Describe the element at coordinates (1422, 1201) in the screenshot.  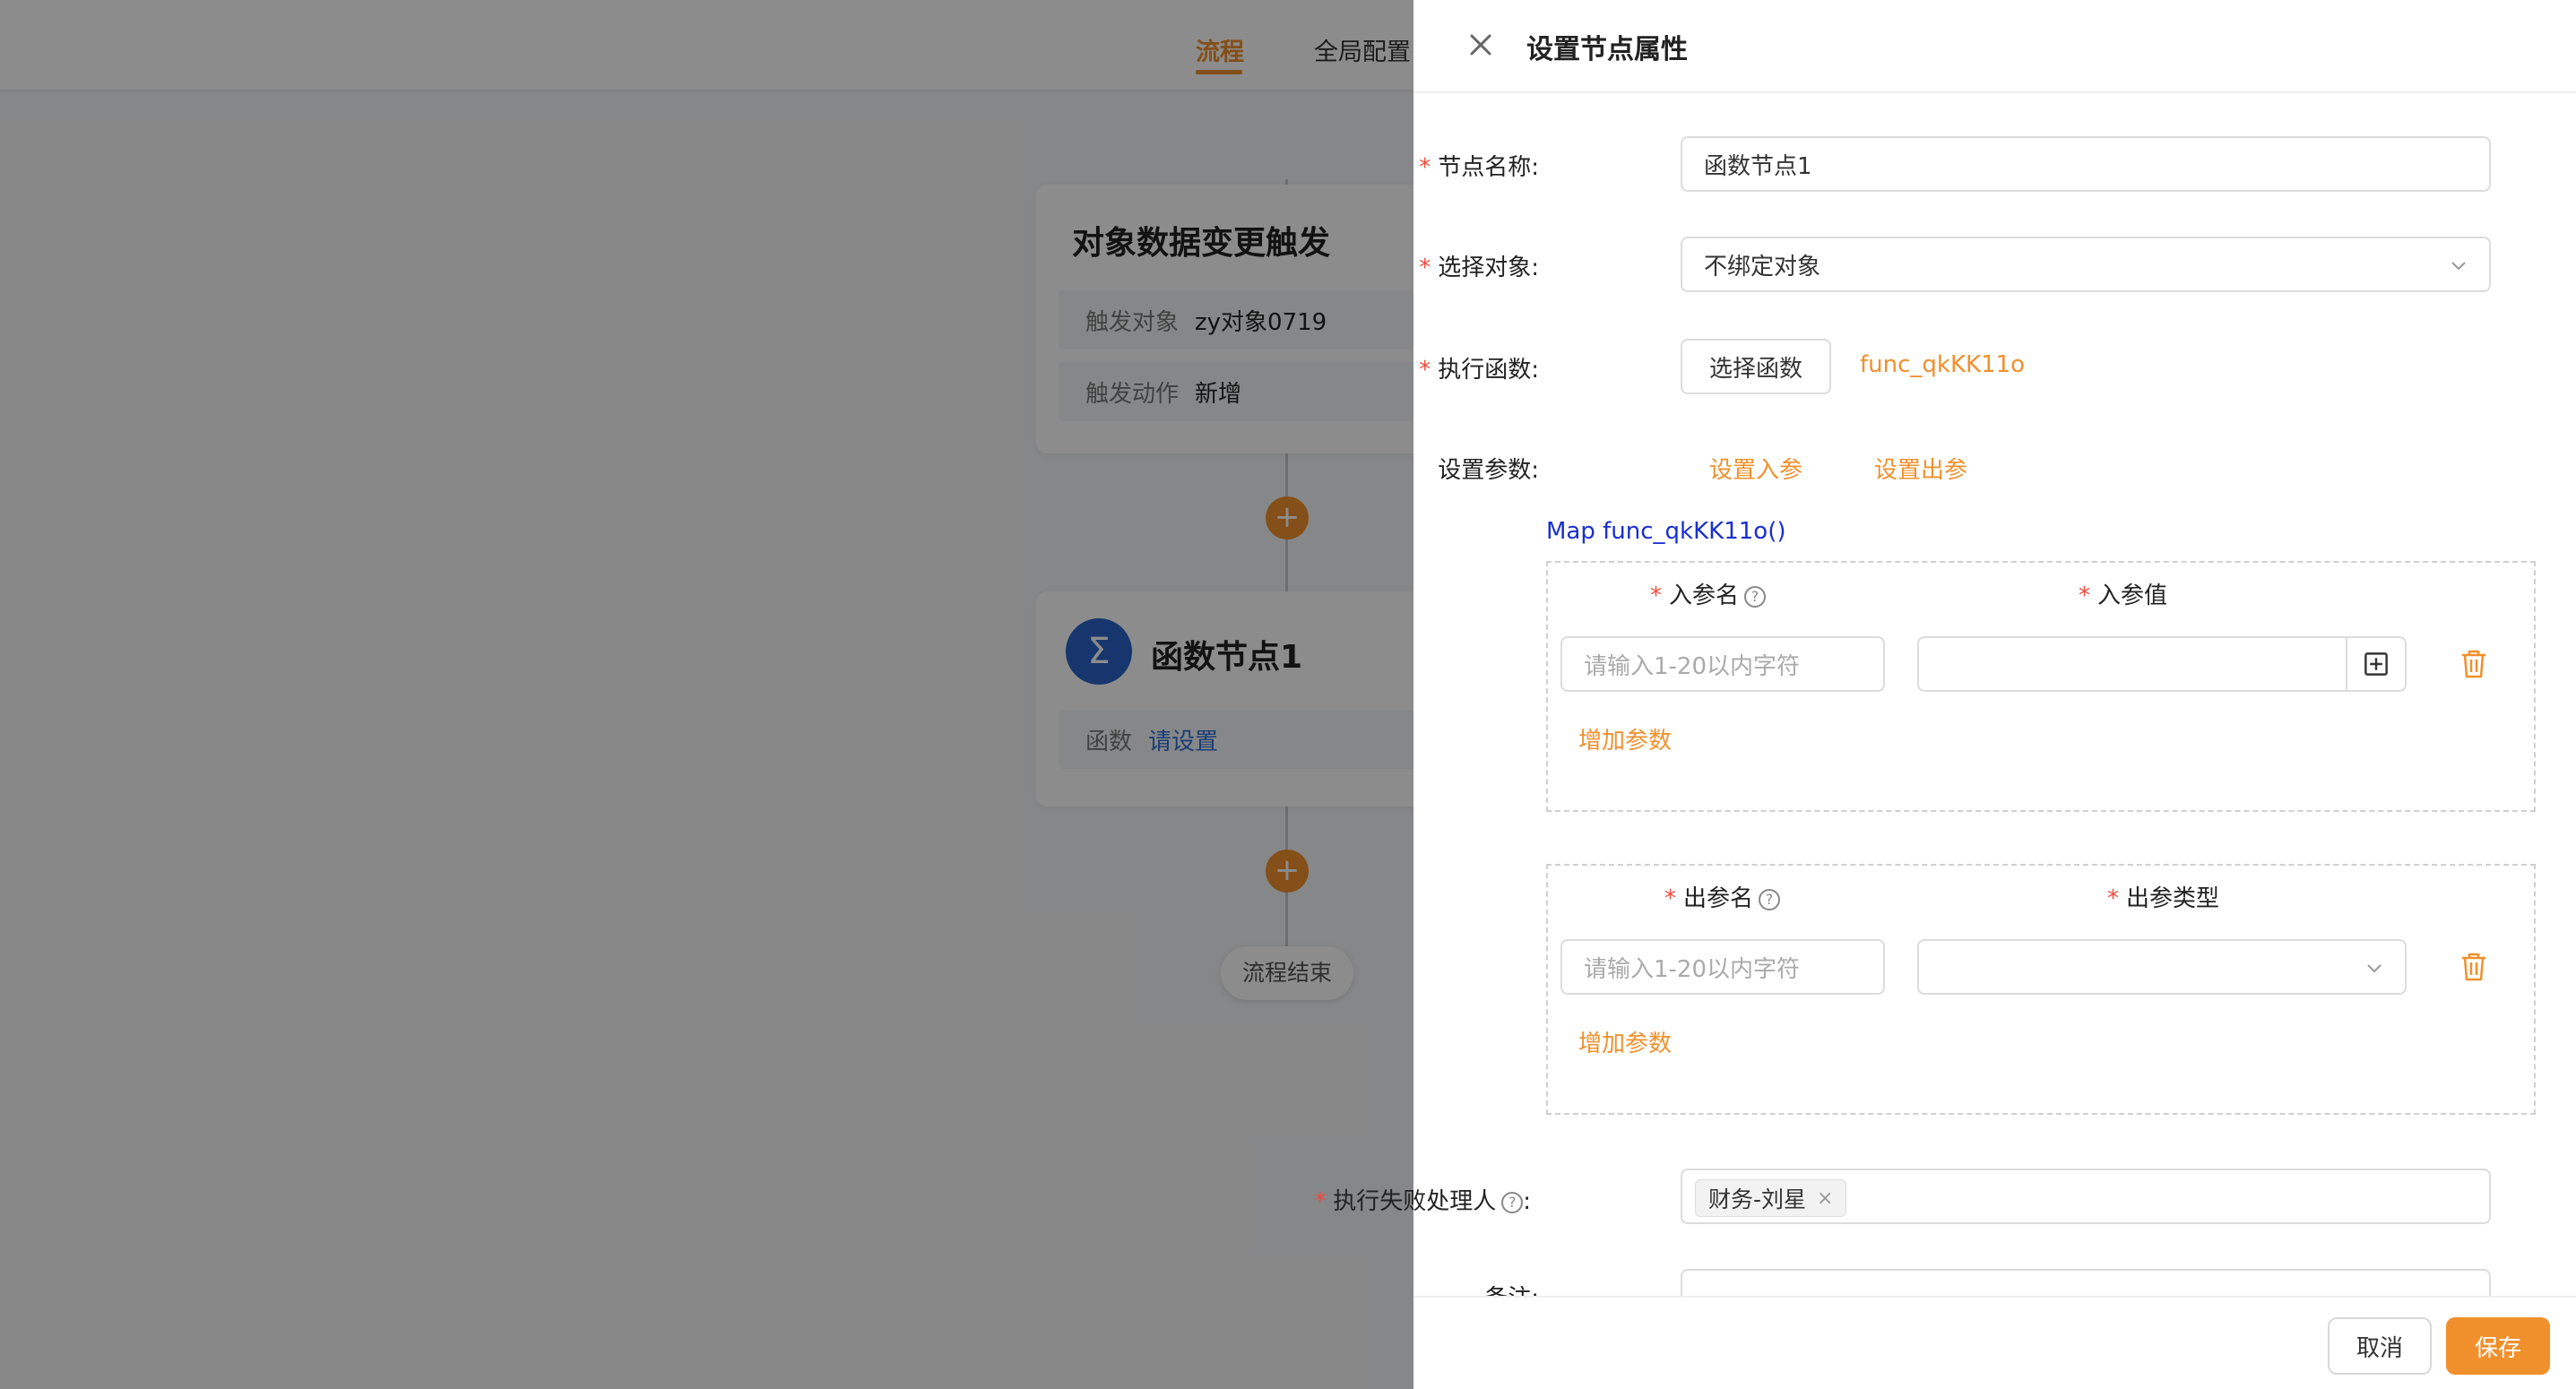
I see `failure-handler-label: * 执行失败处理人?:` at that location.